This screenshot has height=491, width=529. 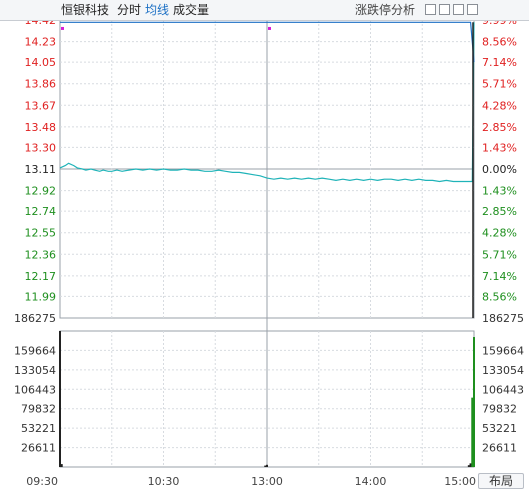 What do you see at coordinates (35, 389) in the screenshot?
I see `volume-tick-label: 106443` at bounding box center [35, 389].